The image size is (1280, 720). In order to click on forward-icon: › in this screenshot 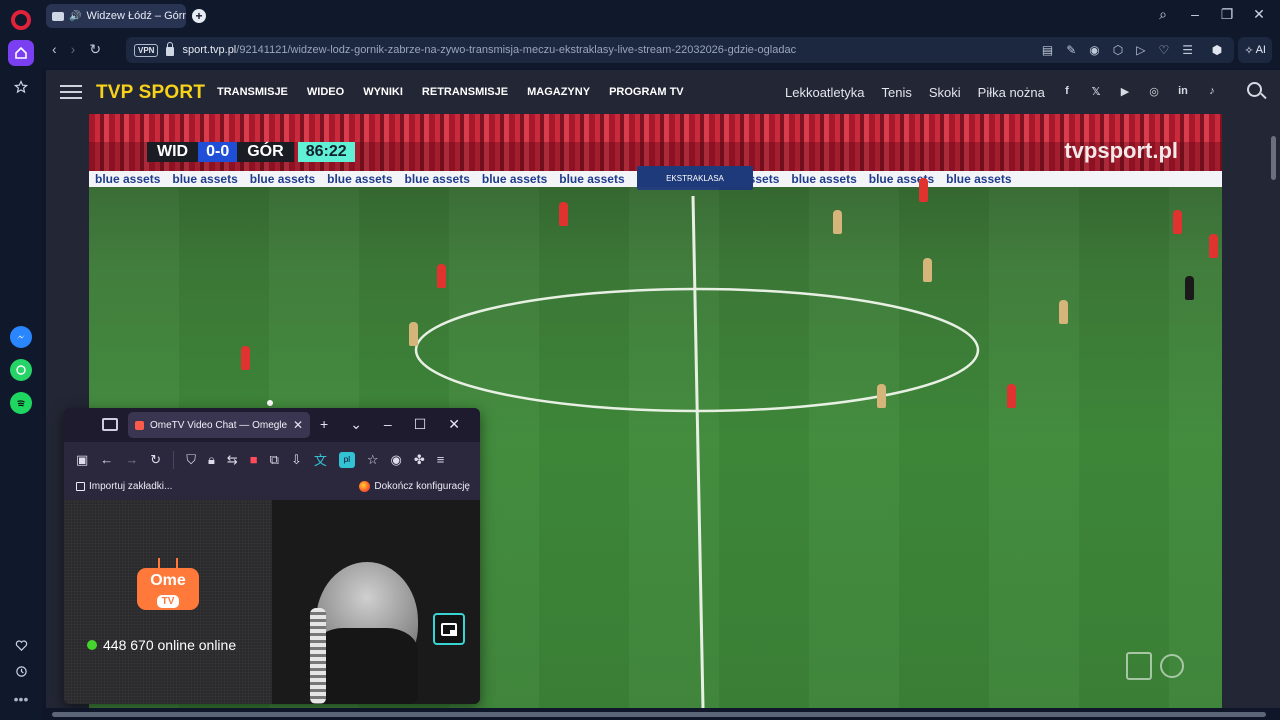, I will do `click(73, 49)`.